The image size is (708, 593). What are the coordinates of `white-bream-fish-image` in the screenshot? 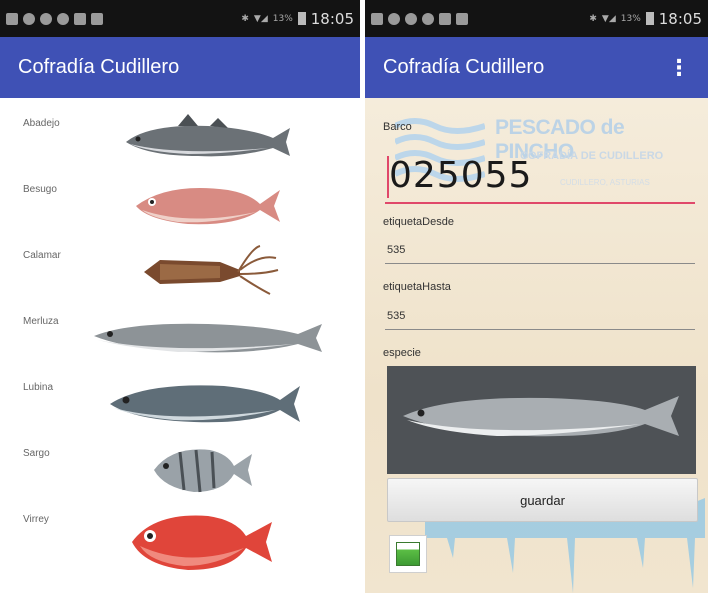 It's located at (203, 471).